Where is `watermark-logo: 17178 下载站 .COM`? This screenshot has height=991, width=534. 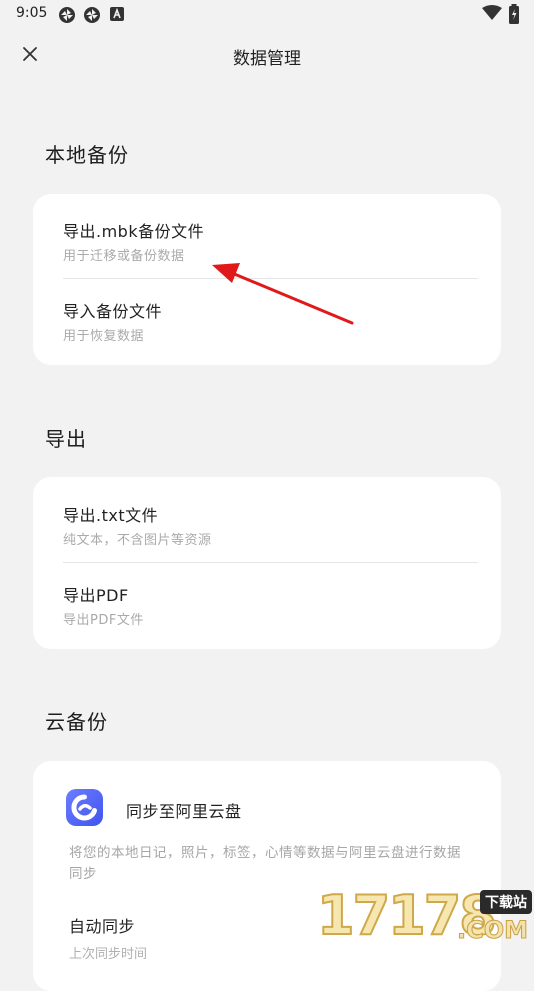
watermark-logo: 17178 下载站 .COM is located at coordinates (421, 916).